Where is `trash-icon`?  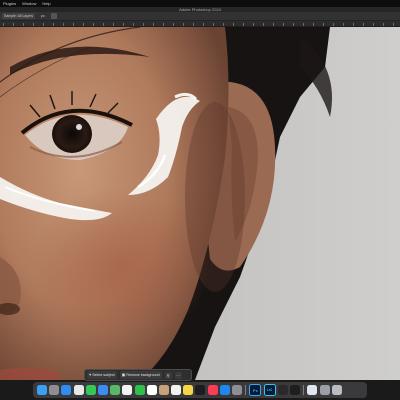
trash-icon is located at coordinates (336, 390).